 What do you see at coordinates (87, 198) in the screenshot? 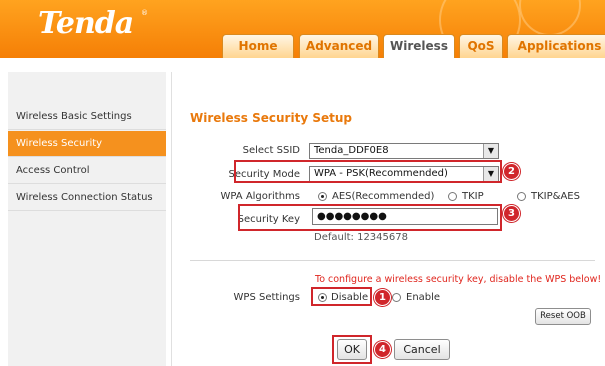
I see `sidebar-item-connection-status: Wireless Connection Status` at bounding box center [87, 198].